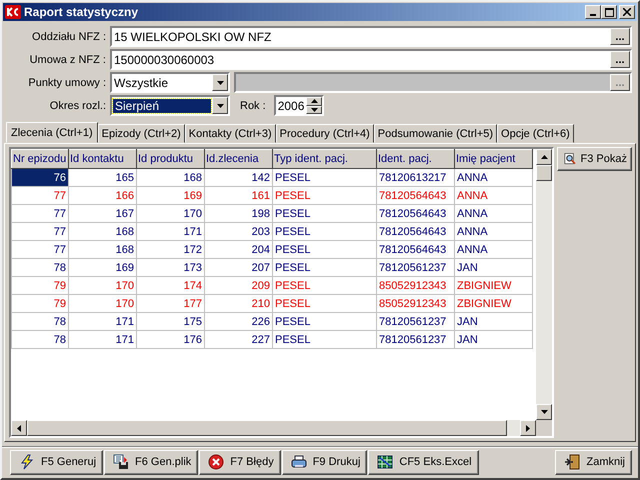 This screenshot has height=480, width=640. What do you see at coordinates (238, 339) in the screenshot?
I see `table-cell: 227` at bounding box center [238, 339].